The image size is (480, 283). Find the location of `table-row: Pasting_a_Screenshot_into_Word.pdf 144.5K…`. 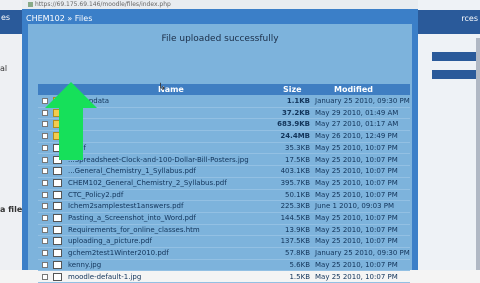

table-row: Pasting_a_Screenshot_into_Word.pdf 144.5K… is located at coordinates (224, 219).